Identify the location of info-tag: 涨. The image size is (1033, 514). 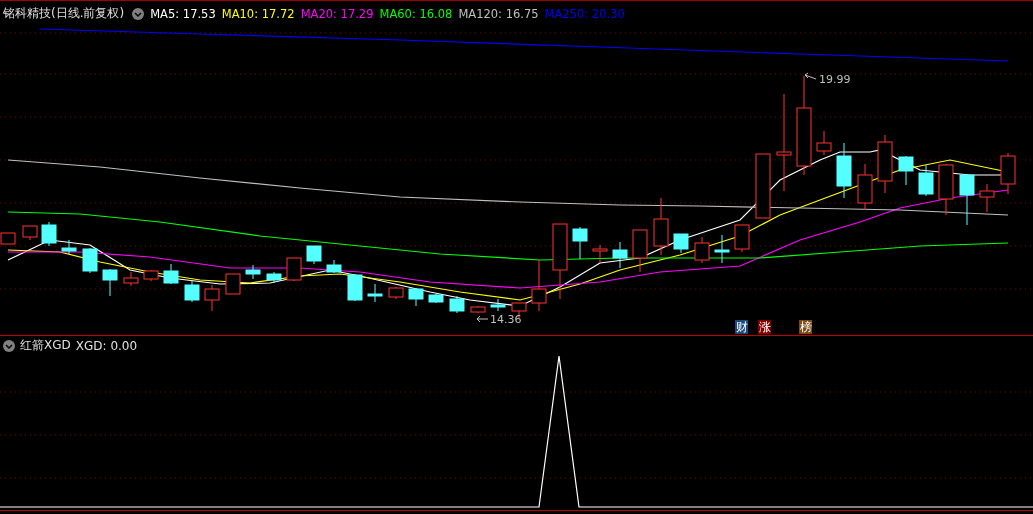
(764, 327).